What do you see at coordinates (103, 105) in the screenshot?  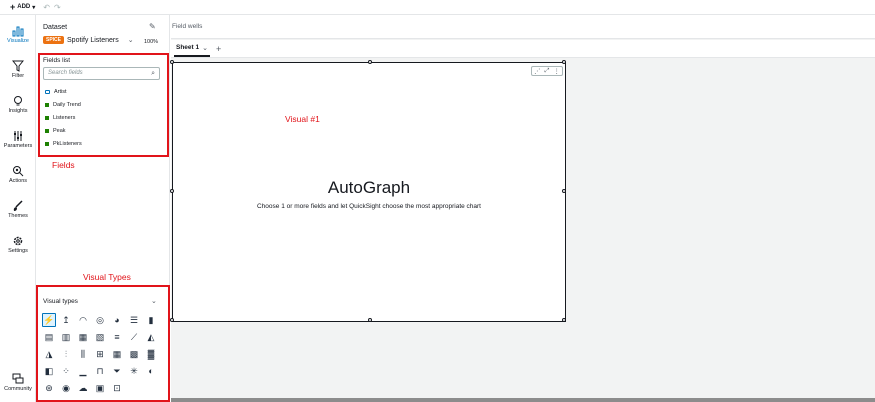 I see `fields-highlight-box` at bounding box center [103, 105].